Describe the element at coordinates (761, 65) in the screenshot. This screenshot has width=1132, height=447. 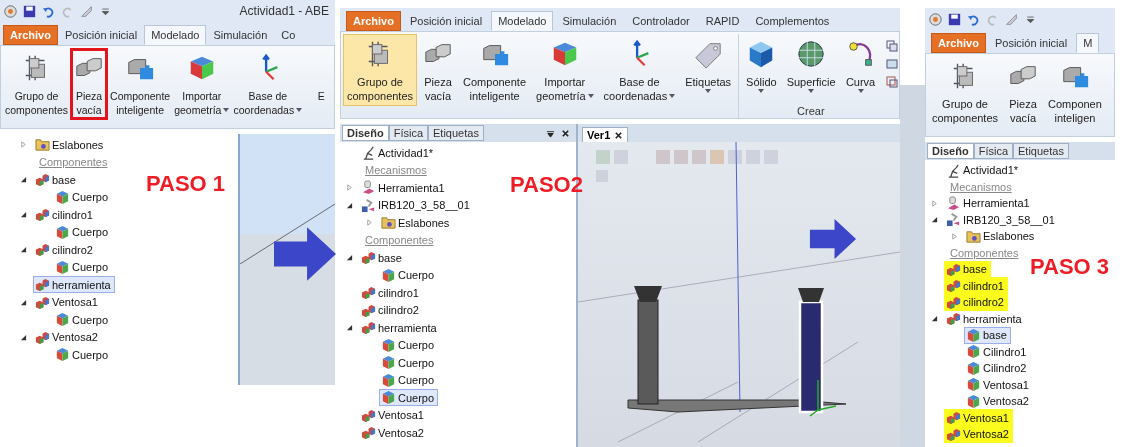
I see `ribbon-button: Sólido` at that location.